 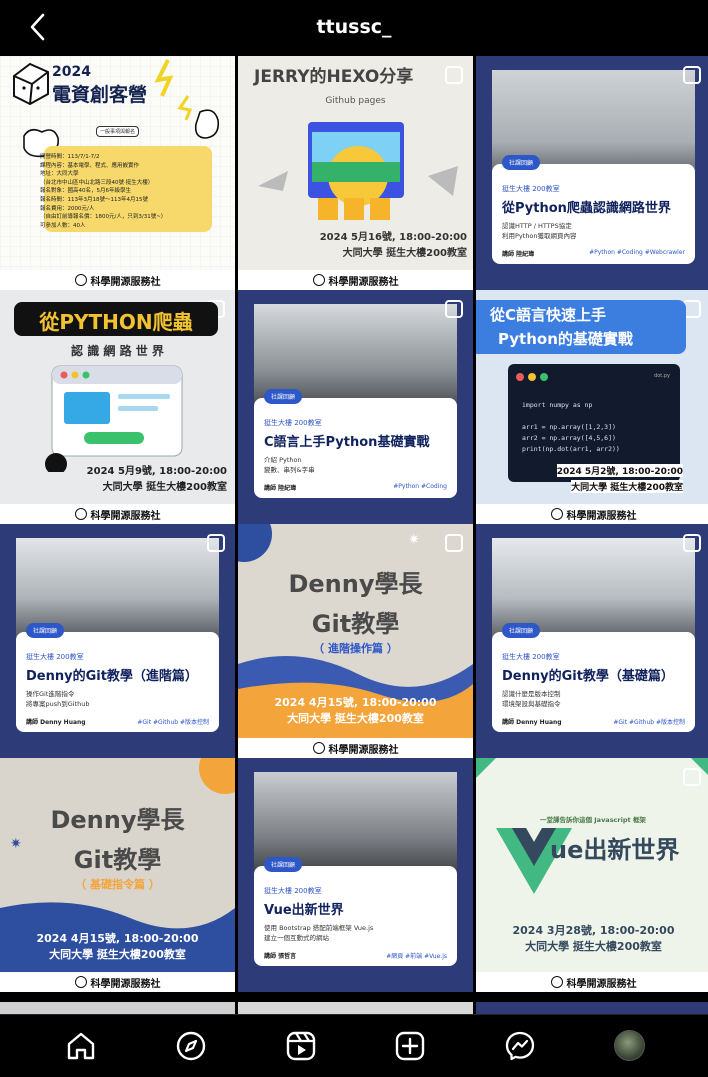 I want to click on tile1-line: 可參加人數：40人, so click(x=63, y=225).